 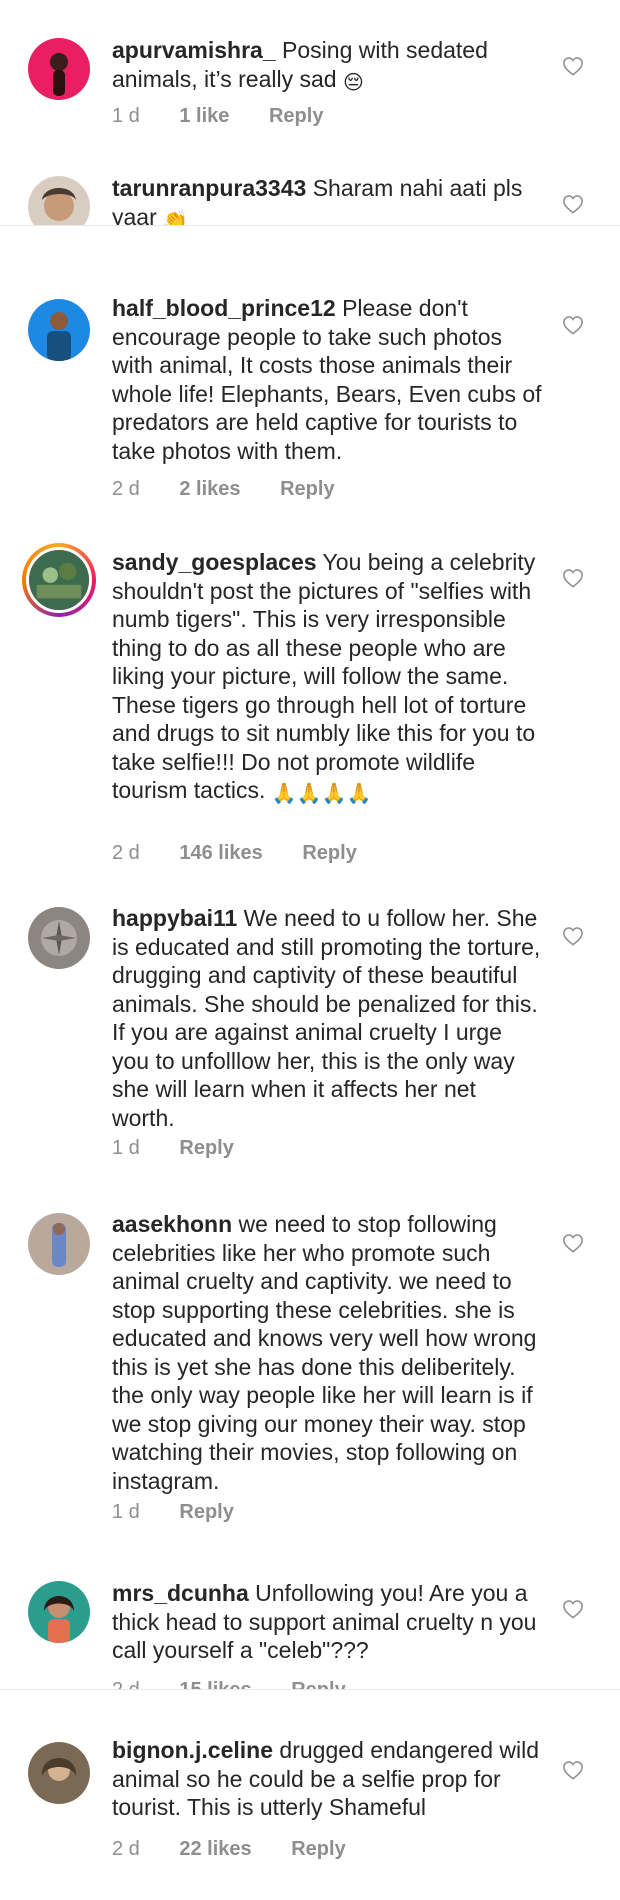 I want to click on comment-meta: 2 d 2 likes Reply, so click(x=240, y=489).